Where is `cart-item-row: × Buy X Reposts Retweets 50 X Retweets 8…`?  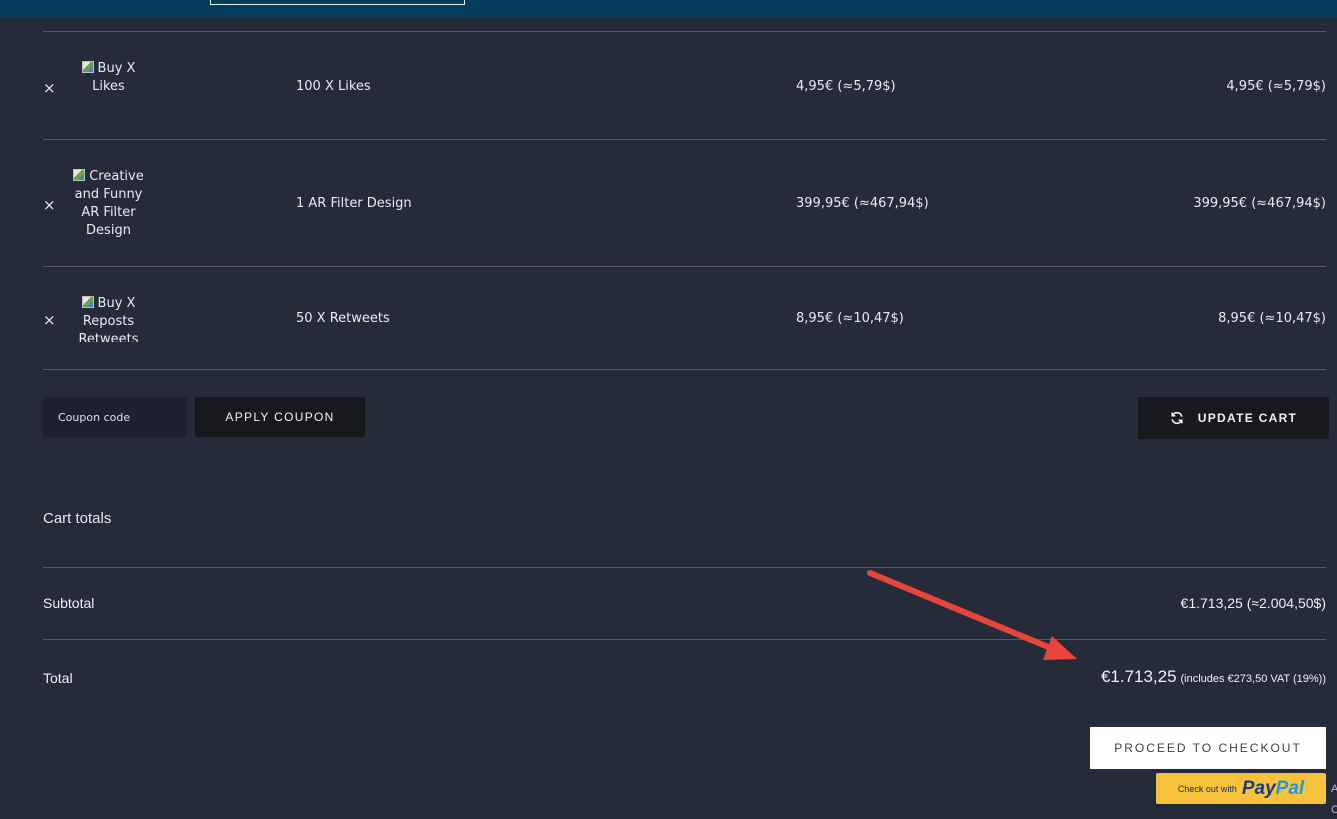
cart-item-row: × Buy X Reposts Retweets 50 X Retweets 8… is located at coordinates (684, 318).